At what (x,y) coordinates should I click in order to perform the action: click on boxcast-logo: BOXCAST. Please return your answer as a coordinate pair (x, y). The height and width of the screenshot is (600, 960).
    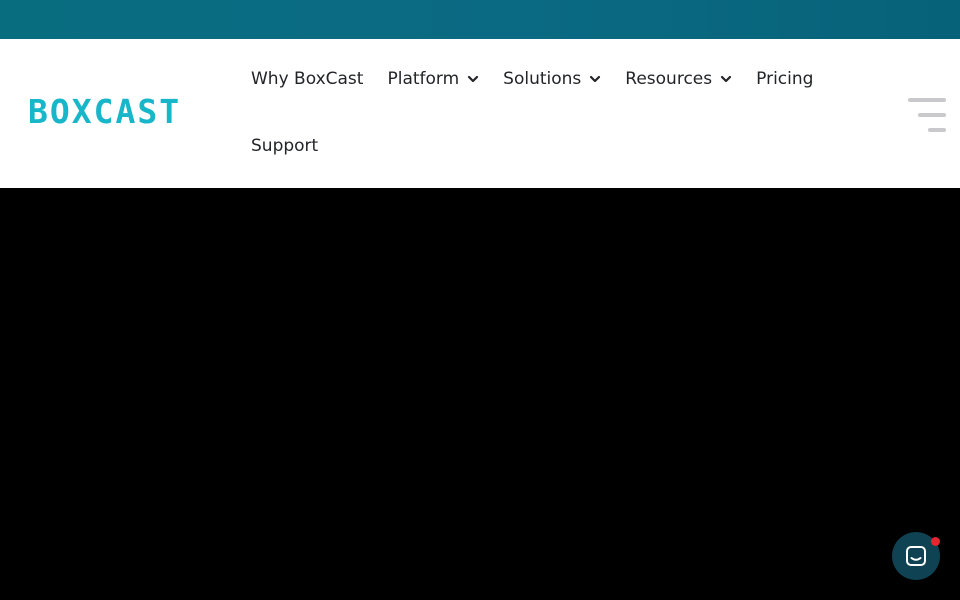
    Looking at the image, I should click on (104, 112).